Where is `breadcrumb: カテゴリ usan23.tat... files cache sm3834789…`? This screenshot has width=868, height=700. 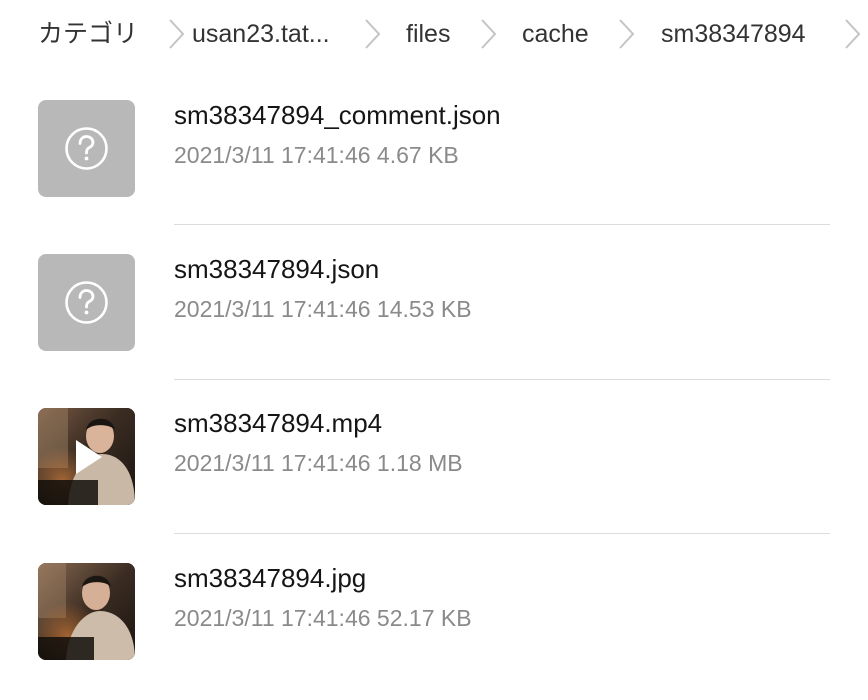 breadcrumb: カテゴリ usan23.tat... files cache sm3834789… is located at coordinates (434, 34).